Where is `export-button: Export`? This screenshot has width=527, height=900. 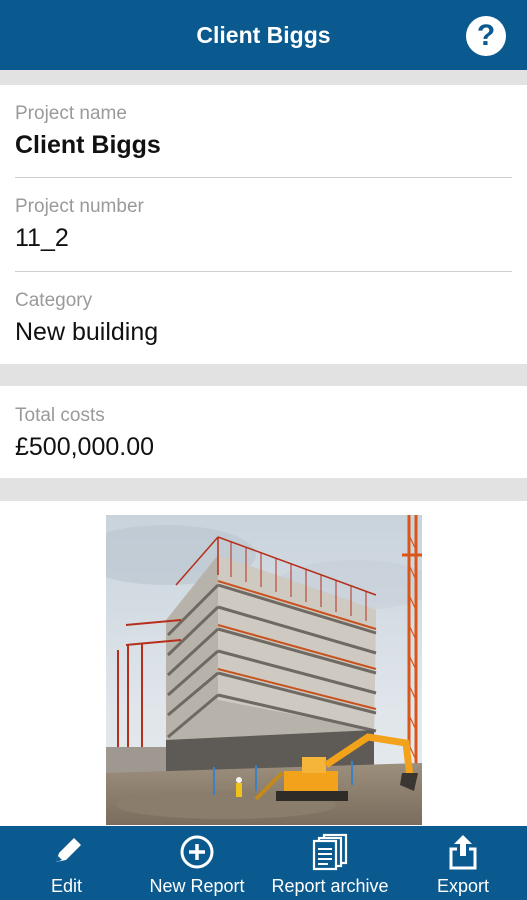 export-button: Export is located at coordinates (463, 863).